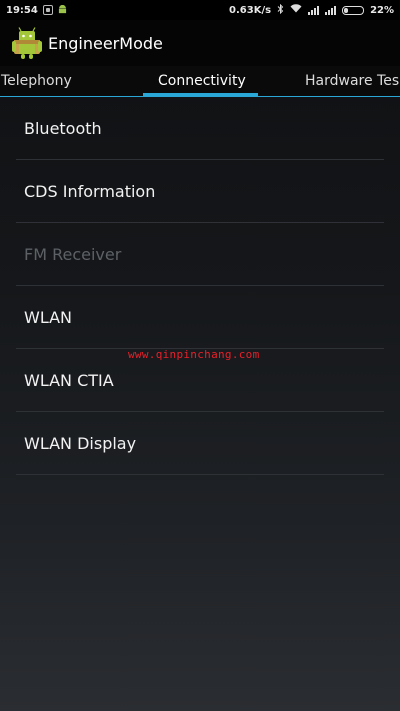 The height and width of the screenshot is (711, 400). Describe the element at coordinates (48, 317) in the screenshot. I see `list-item-label: WLAN` at that location.